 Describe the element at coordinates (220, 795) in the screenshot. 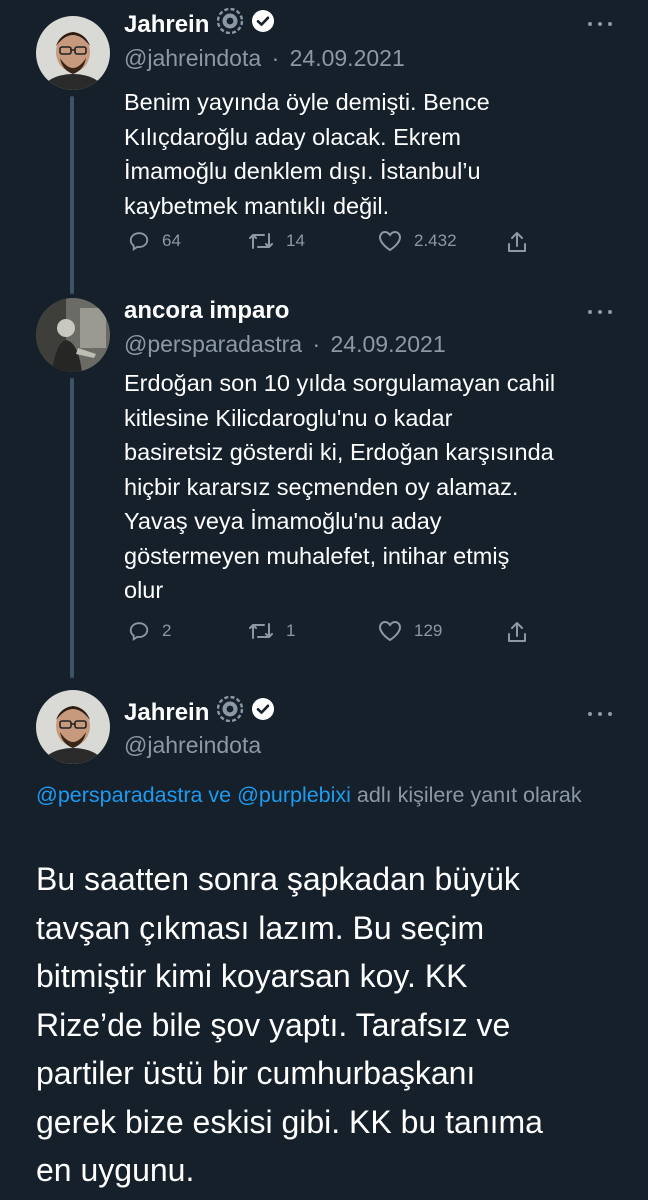

I see `reply-connector: ve` at that location.